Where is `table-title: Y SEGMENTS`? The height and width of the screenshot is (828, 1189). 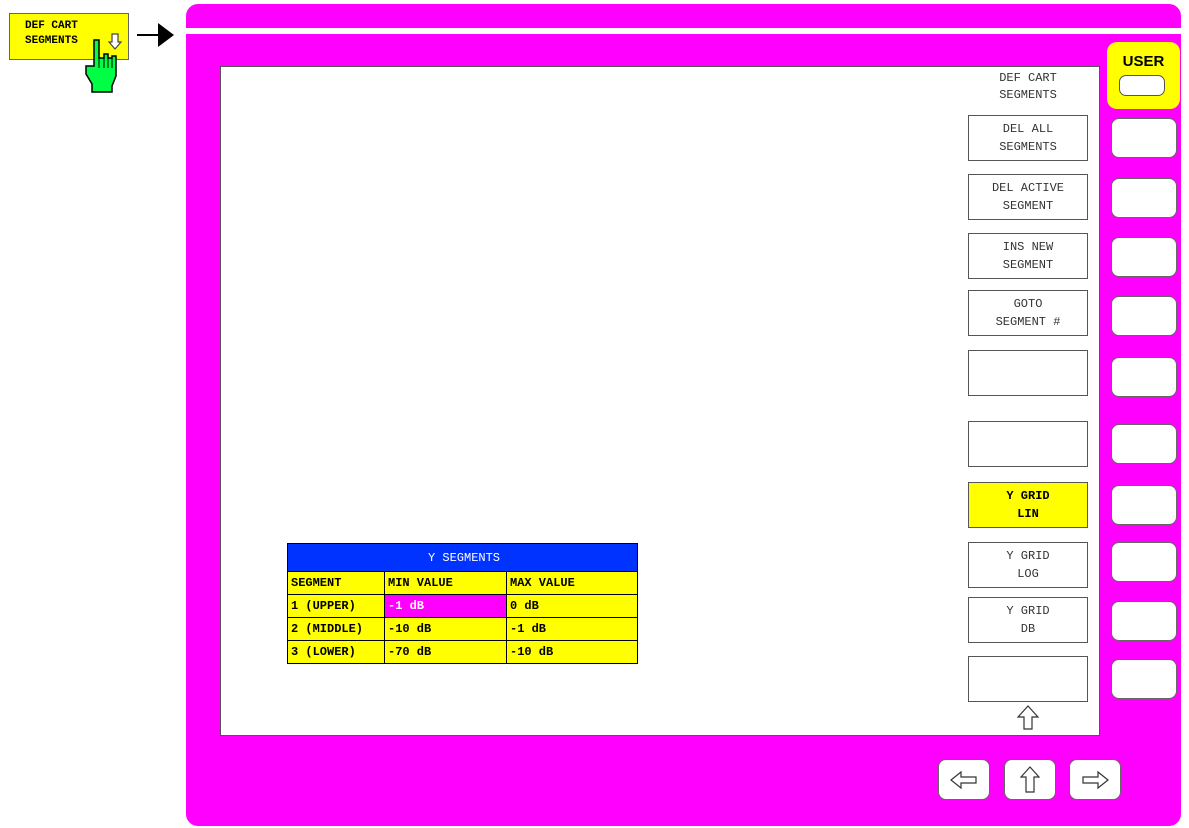 table-title: Y SEGMENTS is located at coordinates (462, 557).